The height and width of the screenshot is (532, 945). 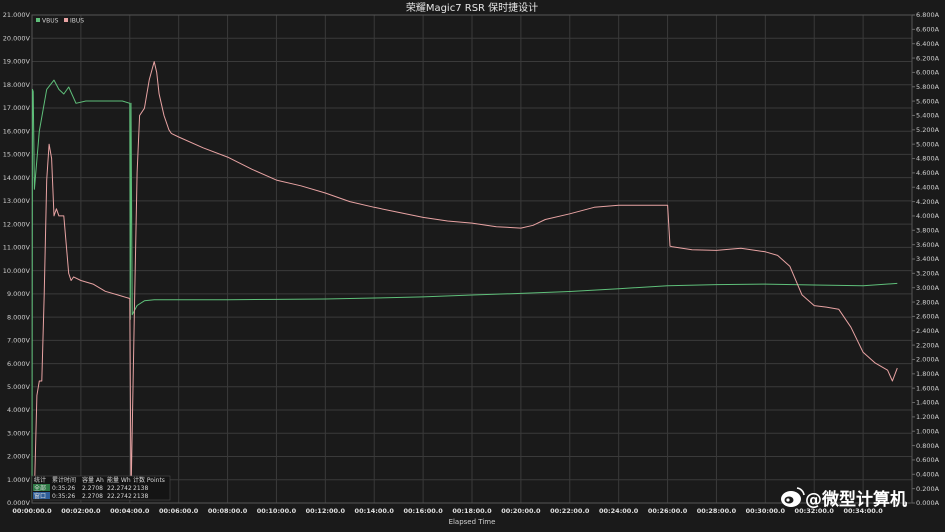 What do you see at coordinates (928, 417) in the screenshot?
I see `y2-tick-label: 1.200A` at bounding box center [928, 417].